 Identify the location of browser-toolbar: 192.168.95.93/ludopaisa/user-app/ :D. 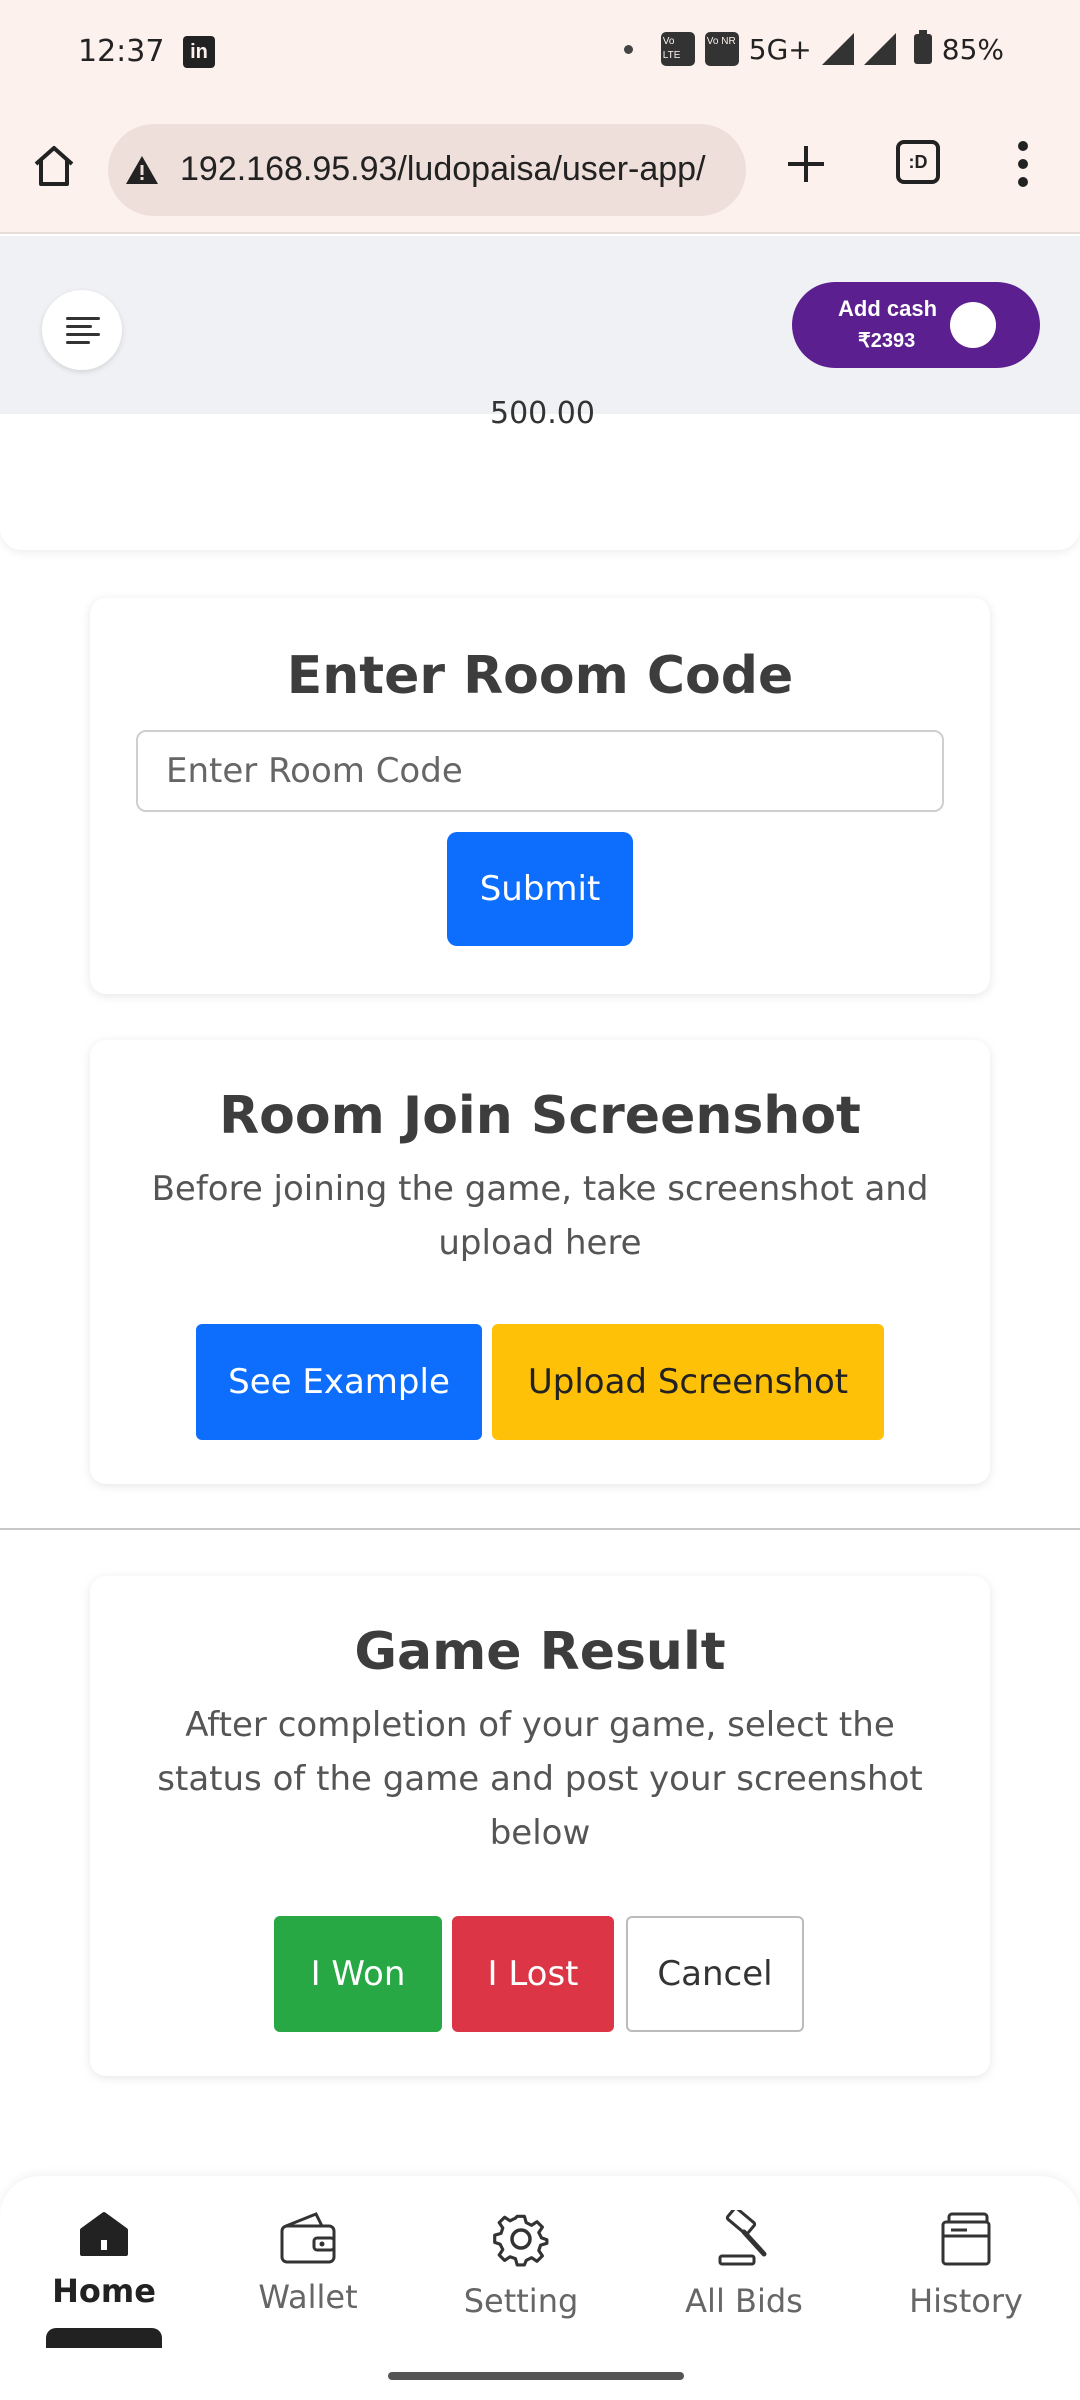
(540, 172).